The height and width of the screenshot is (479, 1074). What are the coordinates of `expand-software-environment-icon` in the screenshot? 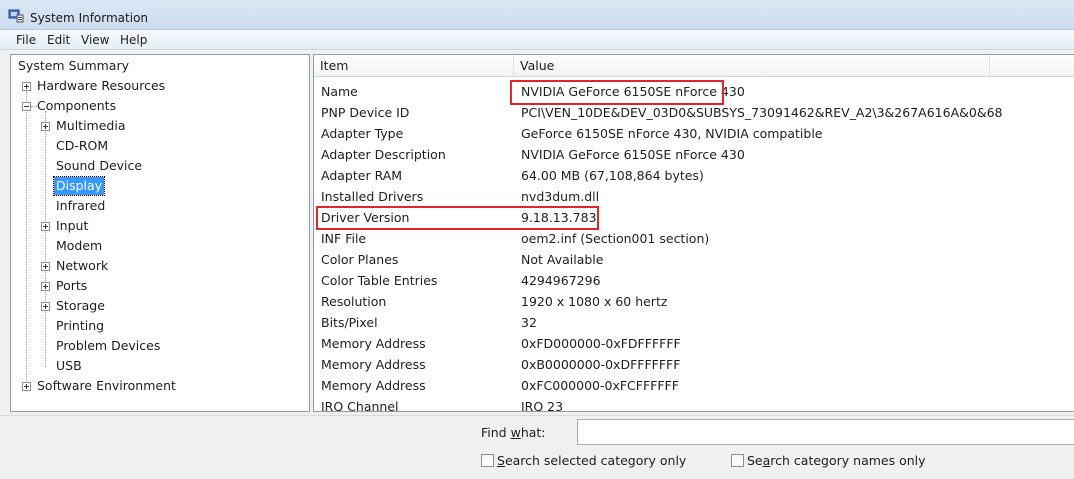 It's located at (26, 386).